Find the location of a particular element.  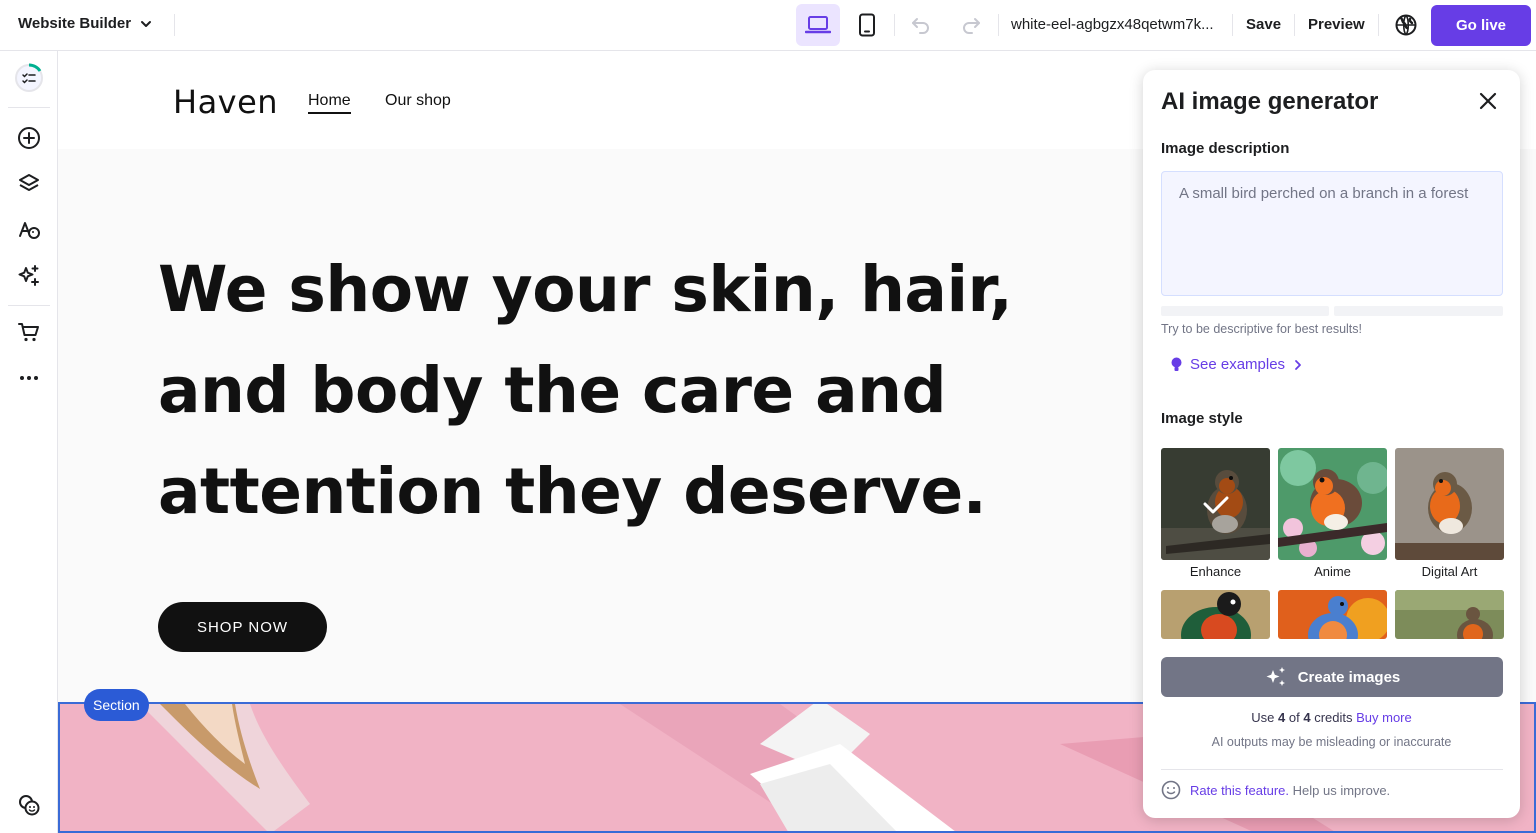

credits-info: Use 4 of 4 credits Buy more is located at coordinates (1331, 717).